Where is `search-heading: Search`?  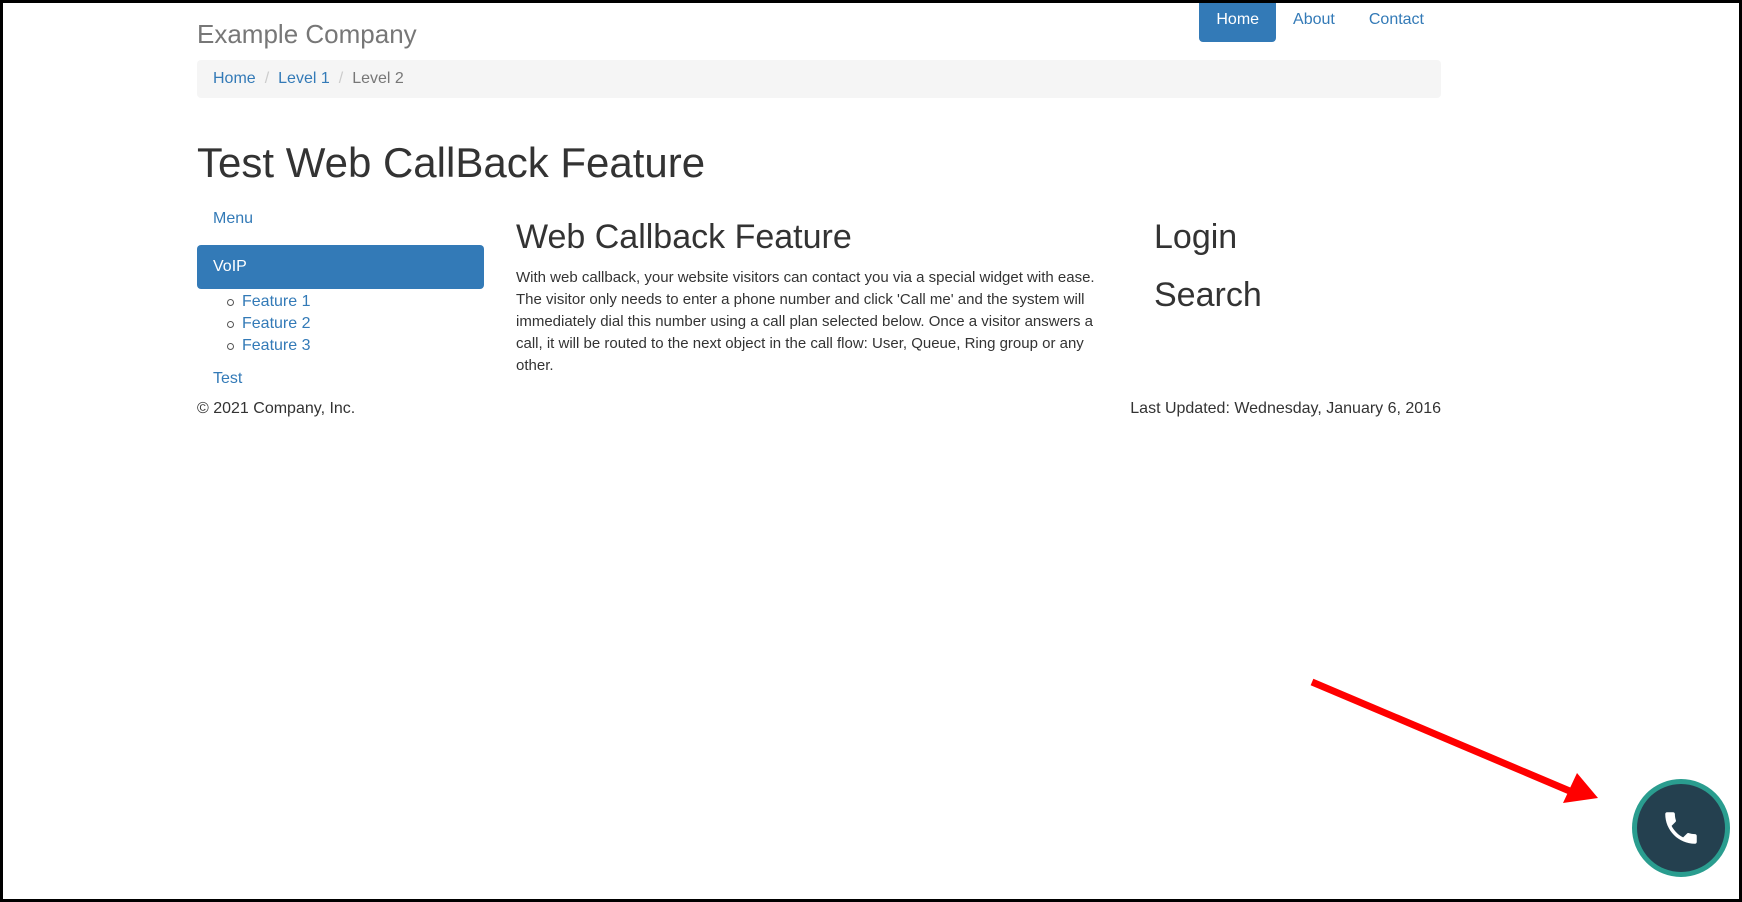 search-heading: Search is located at coordinates (1208, 295).